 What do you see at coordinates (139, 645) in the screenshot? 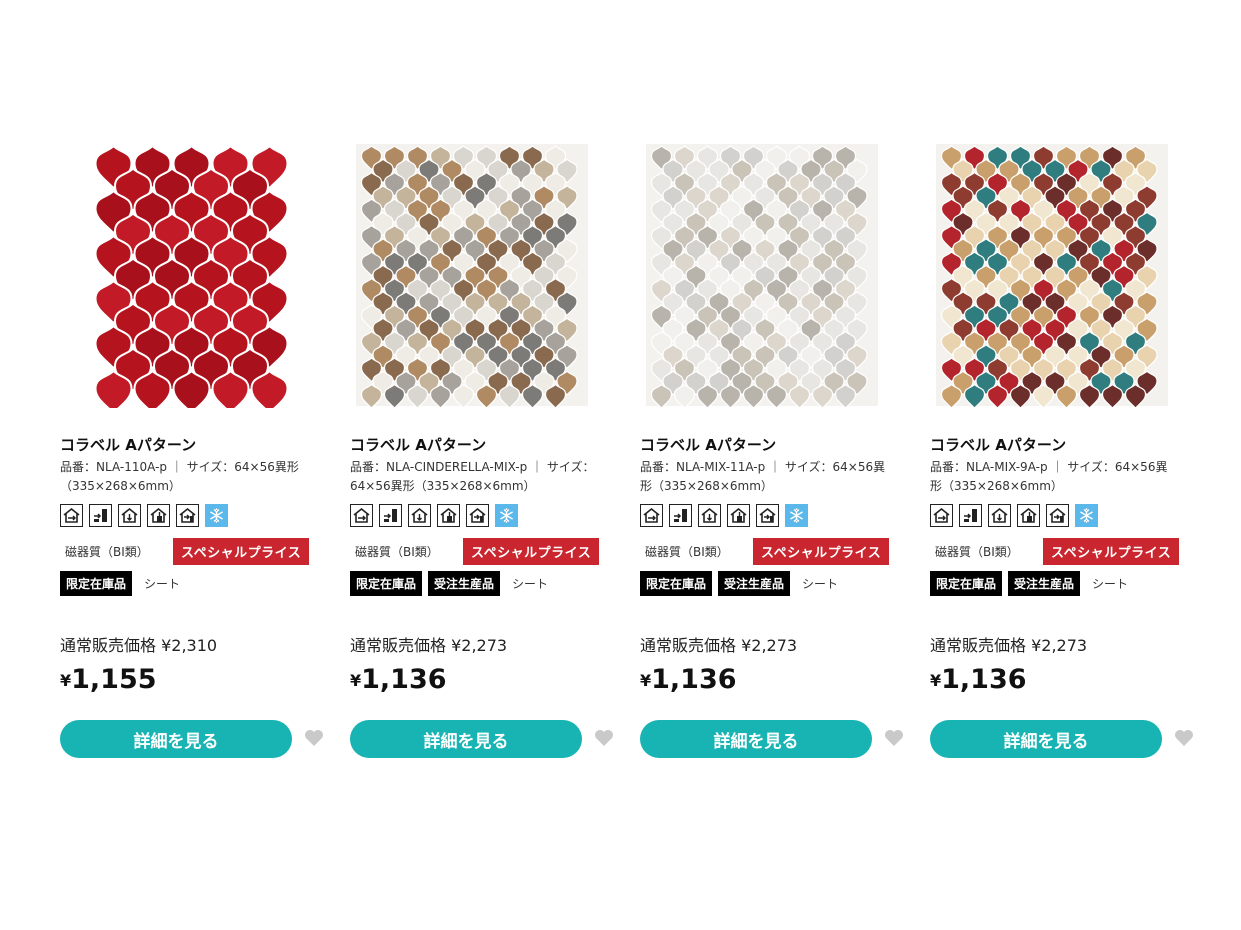
I see `regular-price: 通常販売価格 ¥2,310` at bounding box center [139, 645].